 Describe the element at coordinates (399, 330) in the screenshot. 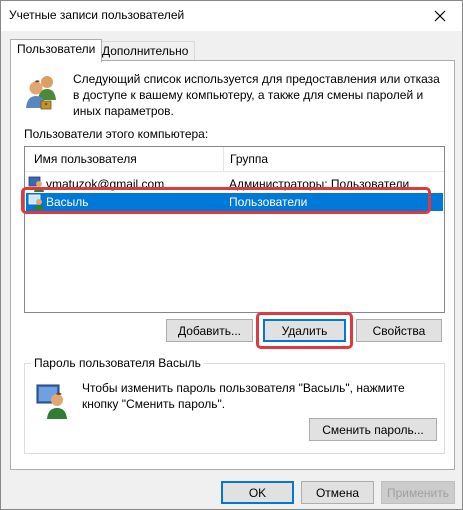

I see `properties-button: Свойства` at that location.